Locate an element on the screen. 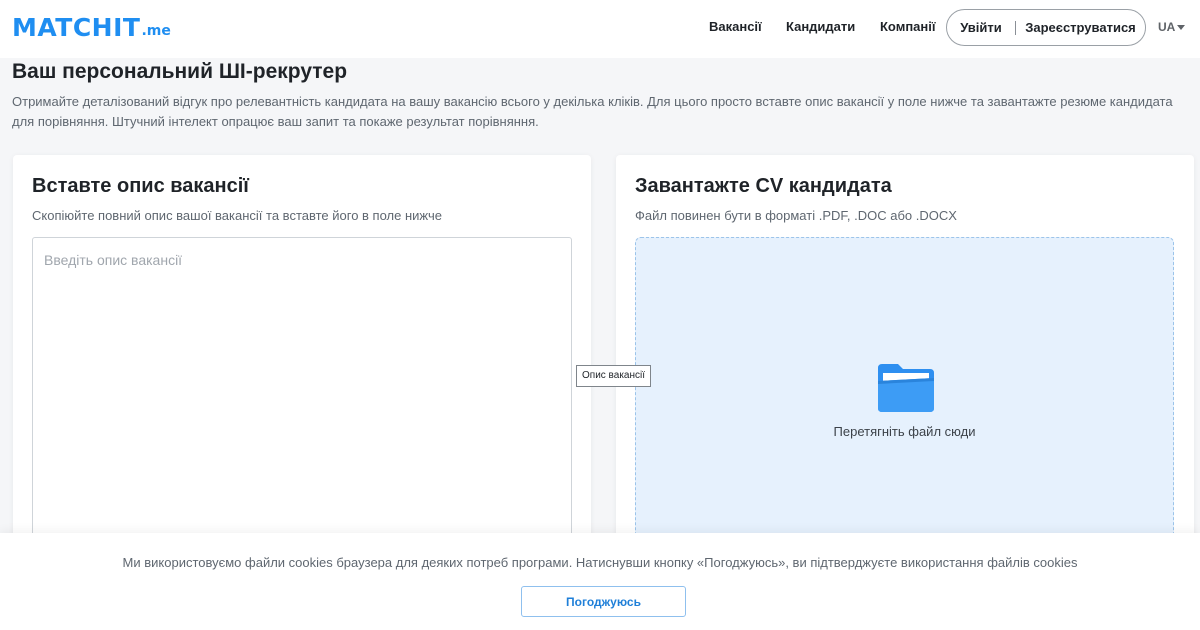 The width and height of the screenshot is (1200, 630). login-button: Увійти is located at coordinates (981, 27).